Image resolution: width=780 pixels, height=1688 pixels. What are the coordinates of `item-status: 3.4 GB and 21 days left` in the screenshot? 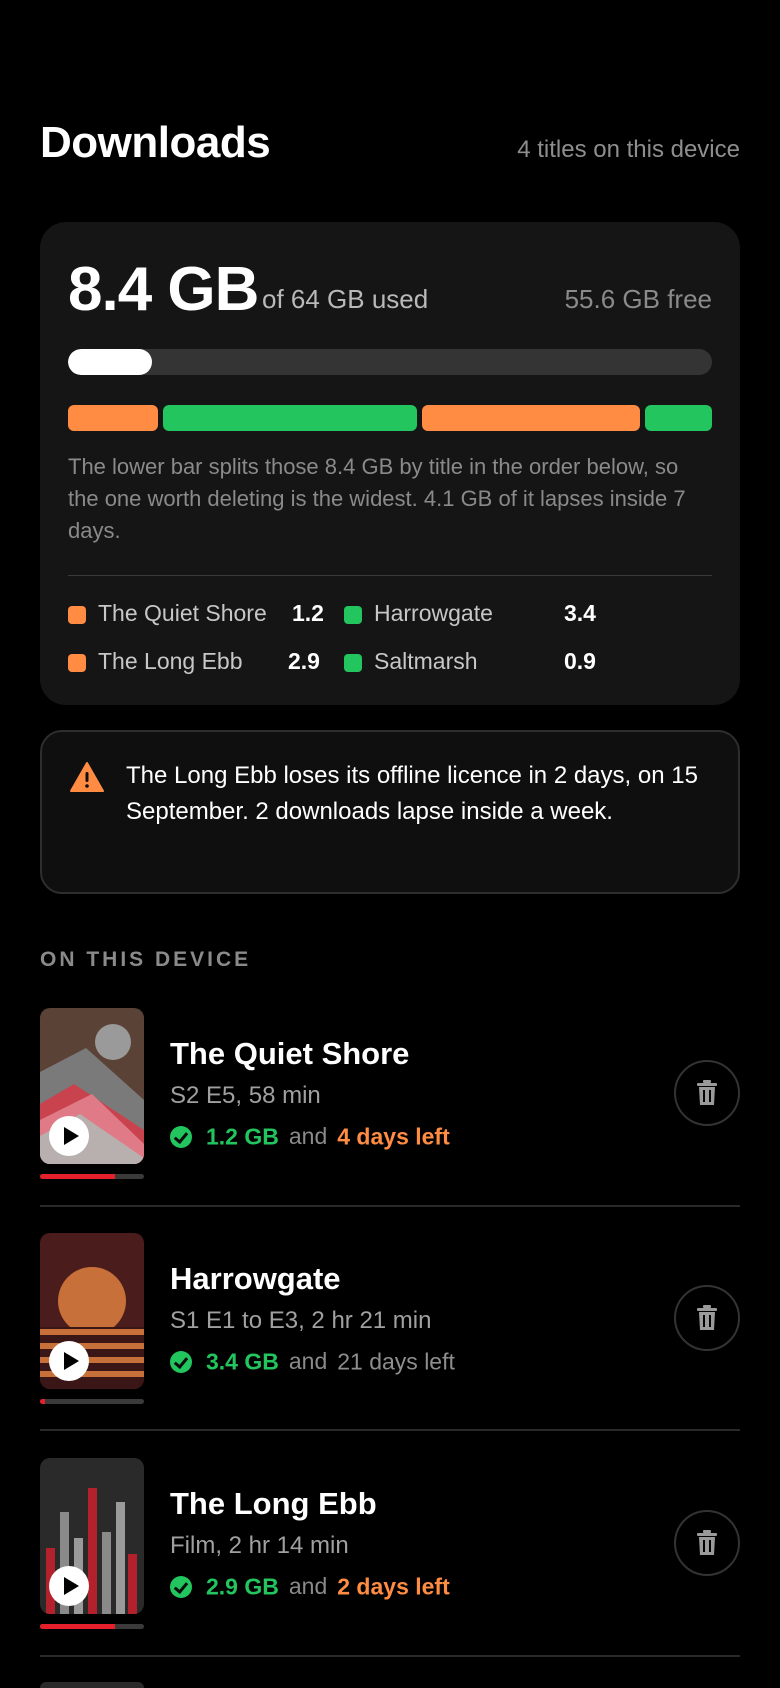 It's located at (312, 1362).